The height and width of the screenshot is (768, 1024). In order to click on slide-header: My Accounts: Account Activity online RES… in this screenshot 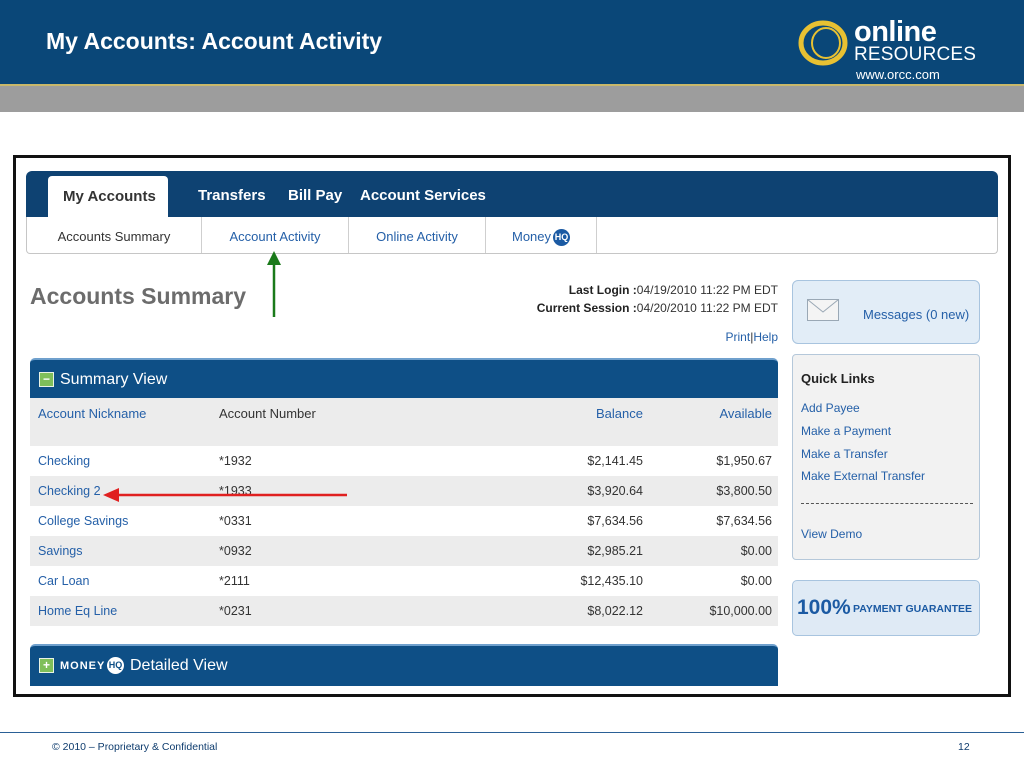, I will do `click(512, 43)`.